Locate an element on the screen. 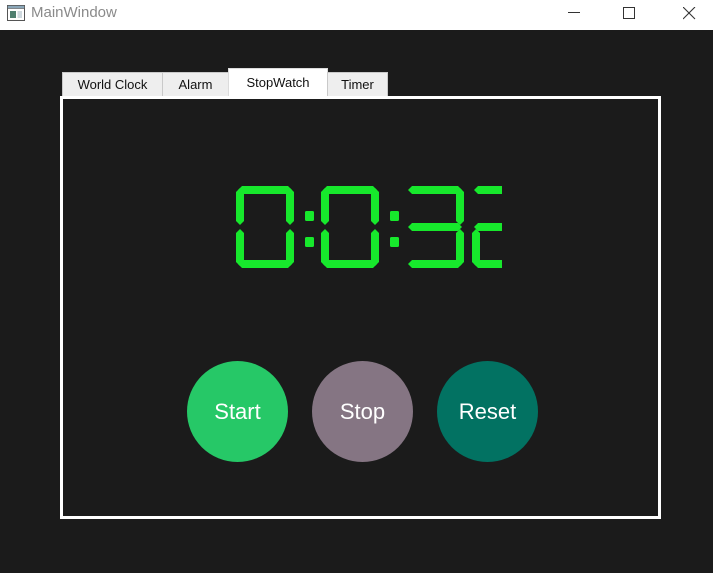  stopwatch-display is located at coordinates (367, 227).